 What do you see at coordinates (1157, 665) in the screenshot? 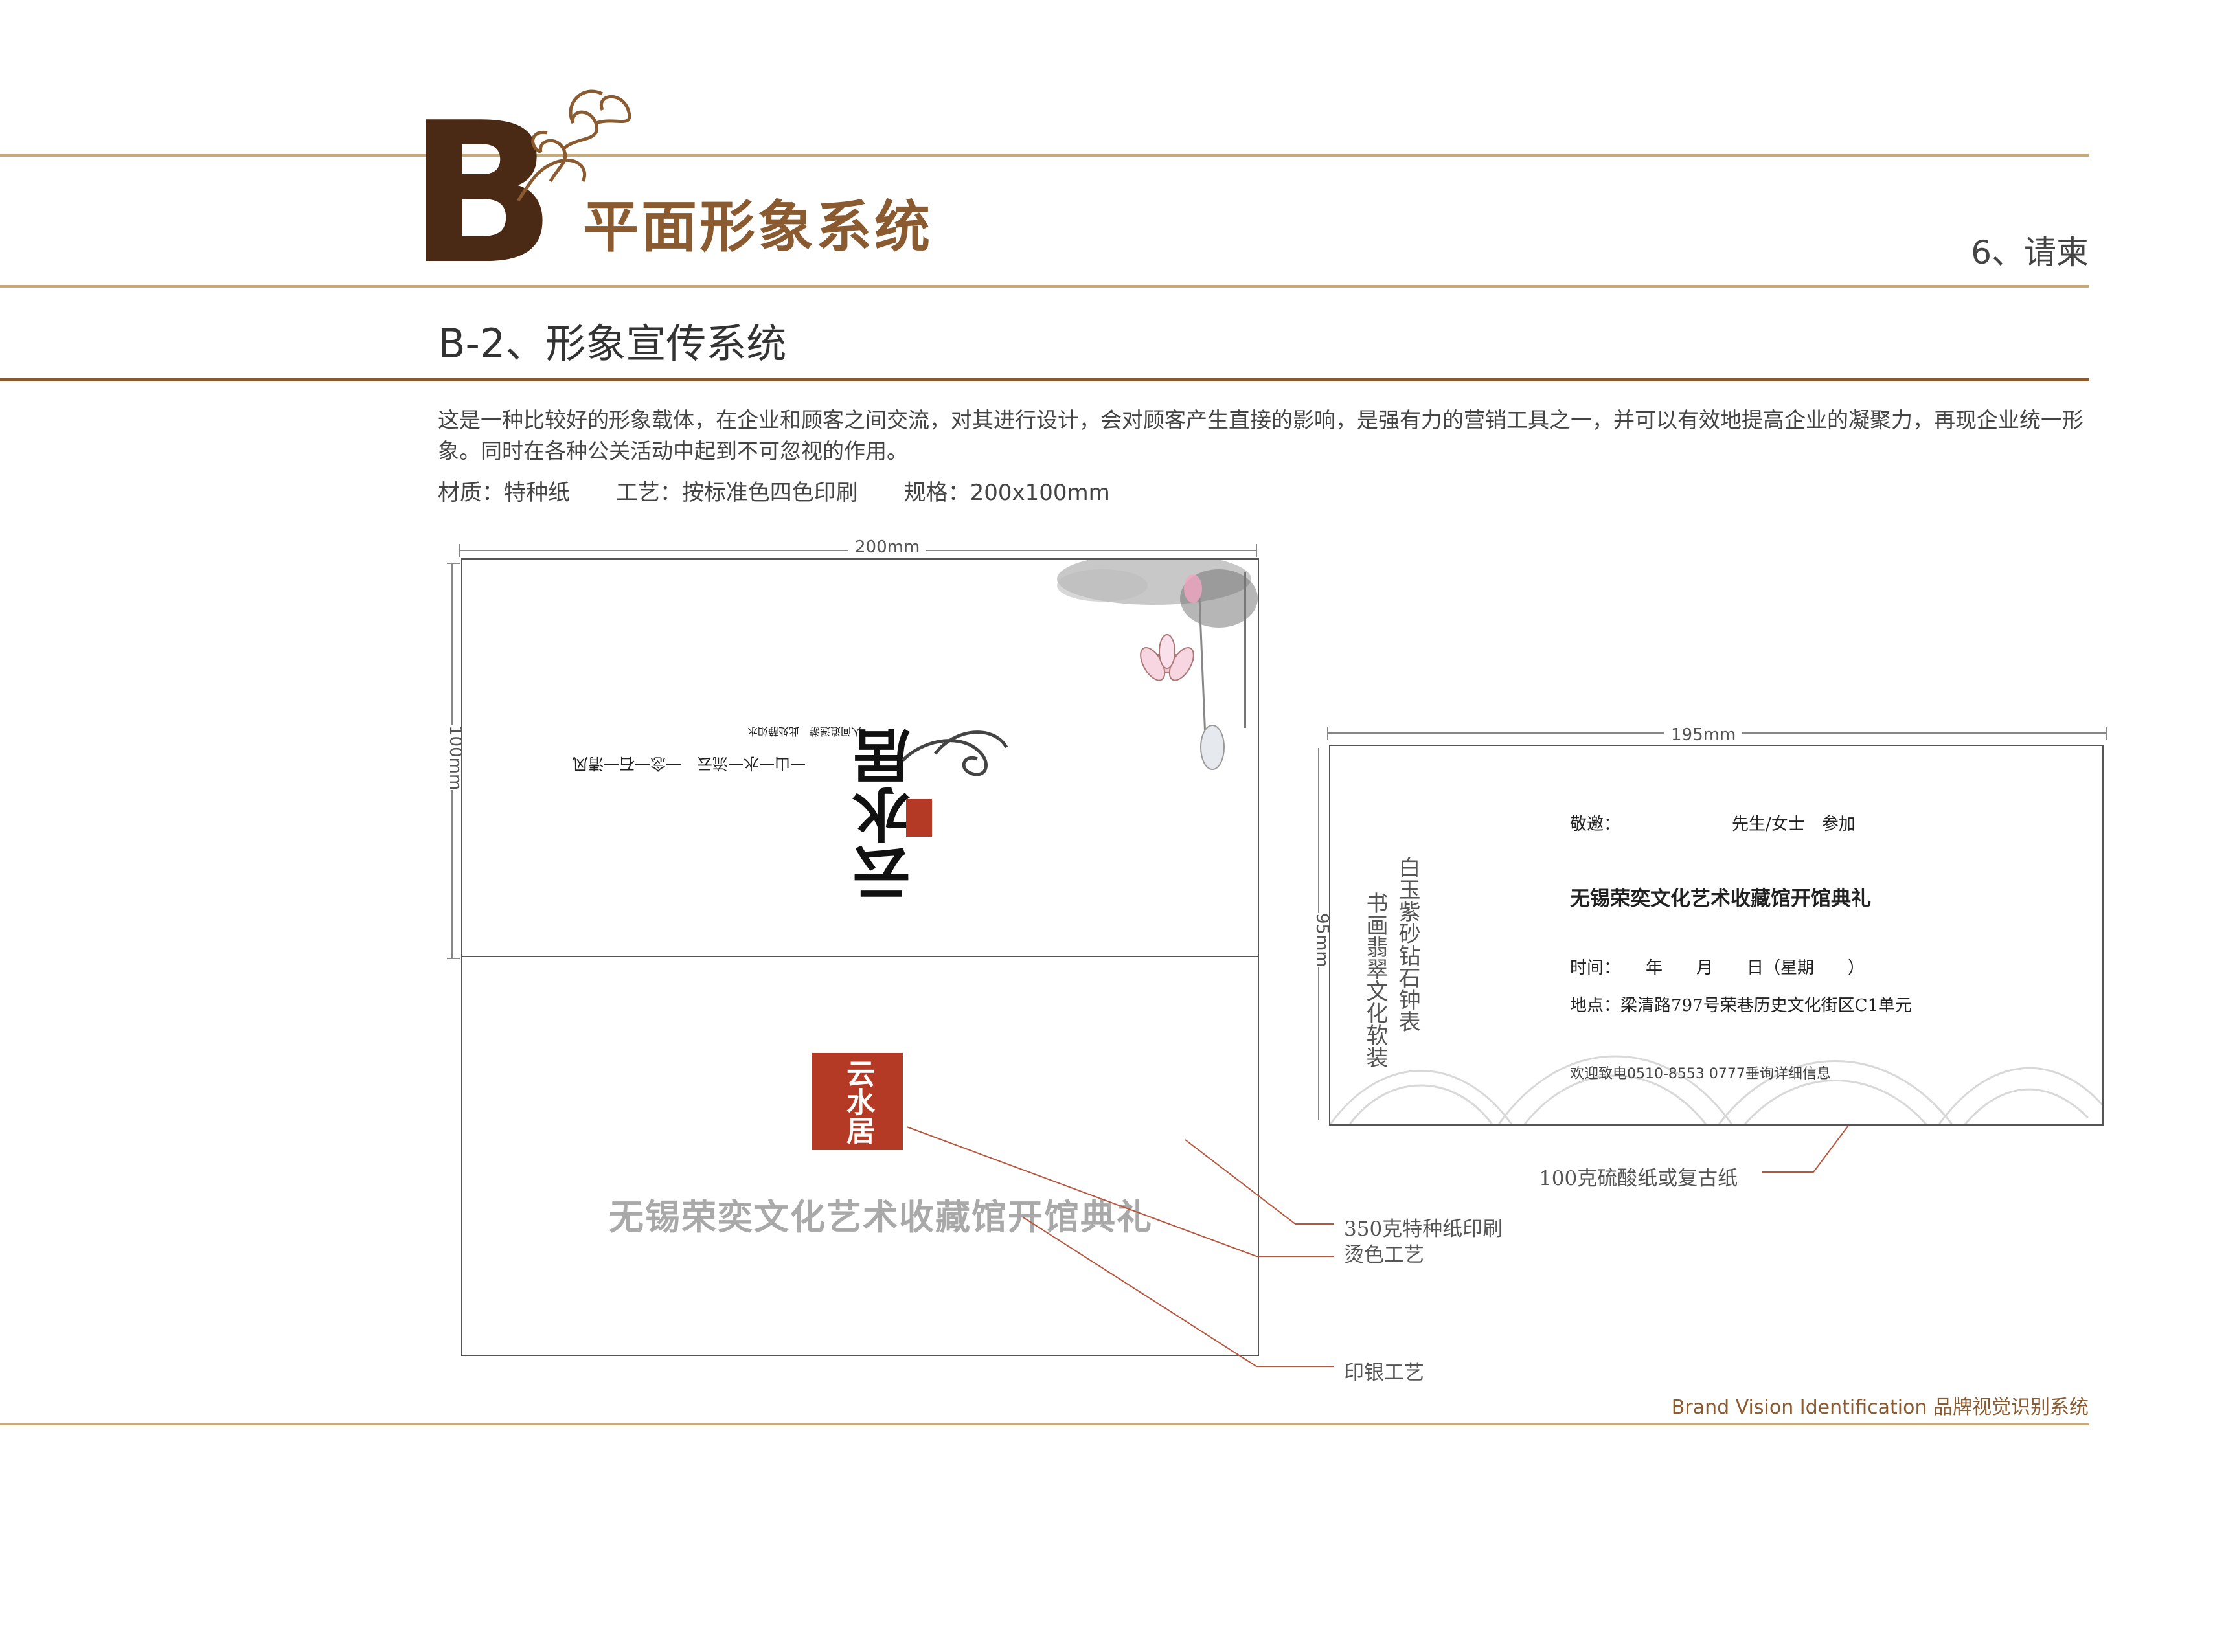
I see `lotus-painting` at bounding box center [1157, 665].